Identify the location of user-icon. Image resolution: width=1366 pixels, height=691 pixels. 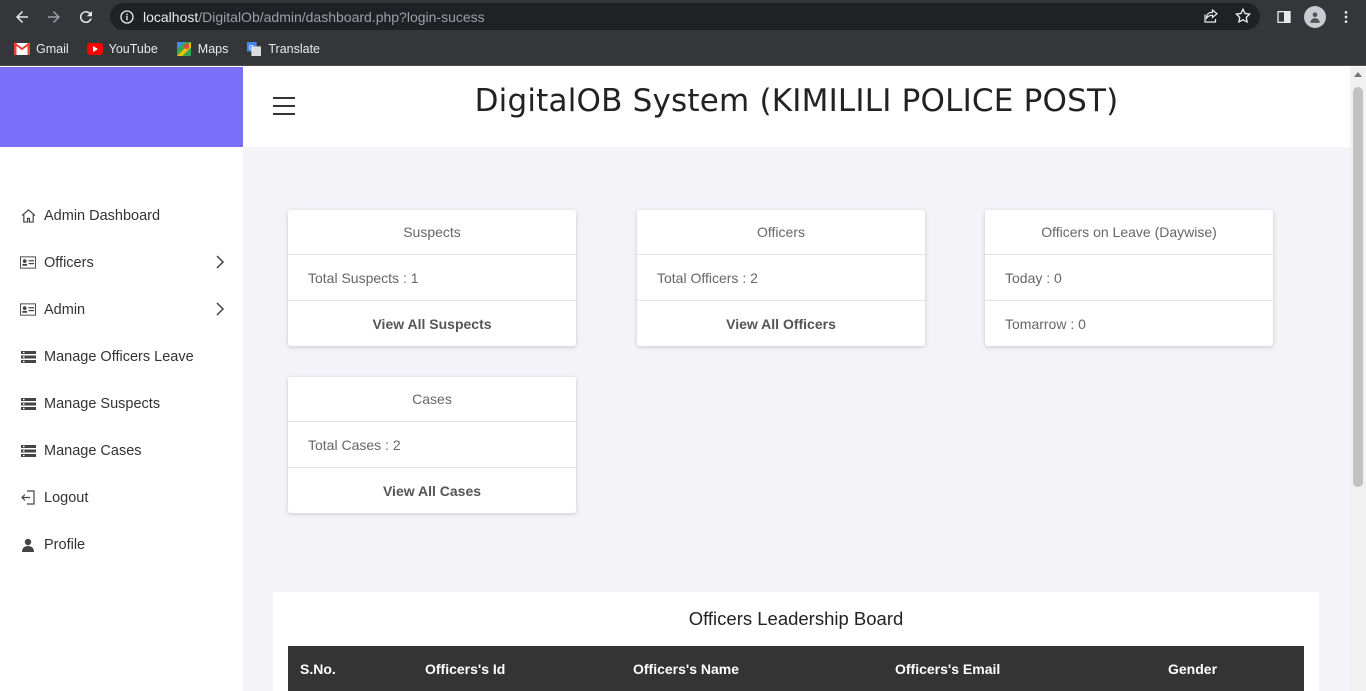
(28, 545).